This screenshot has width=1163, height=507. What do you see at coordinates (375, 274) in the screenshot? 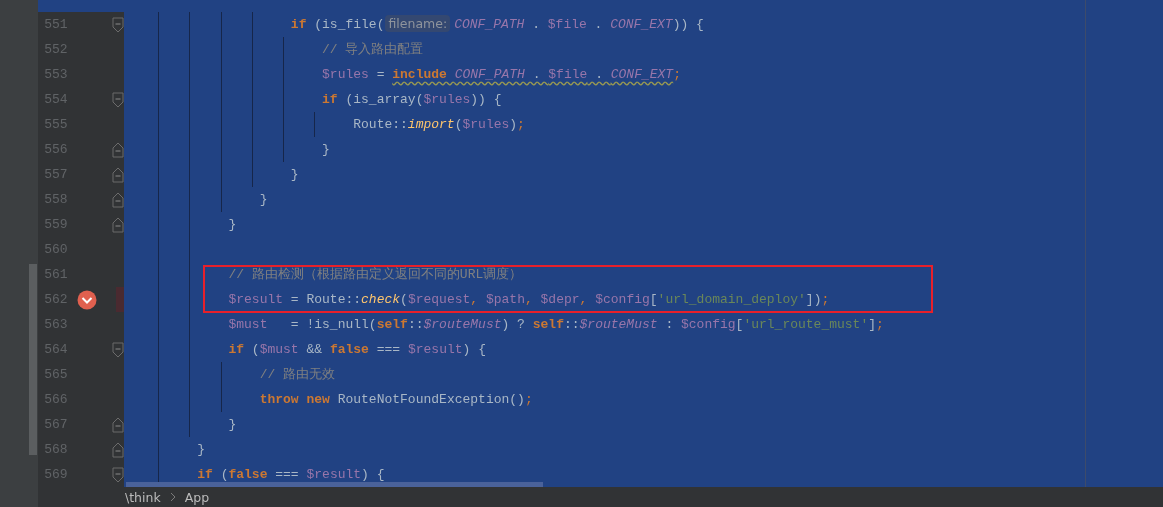
I see `code-comment: // 路由检测（根据路由定义返回不同的URL调度）` at bounding box center [375, 274].